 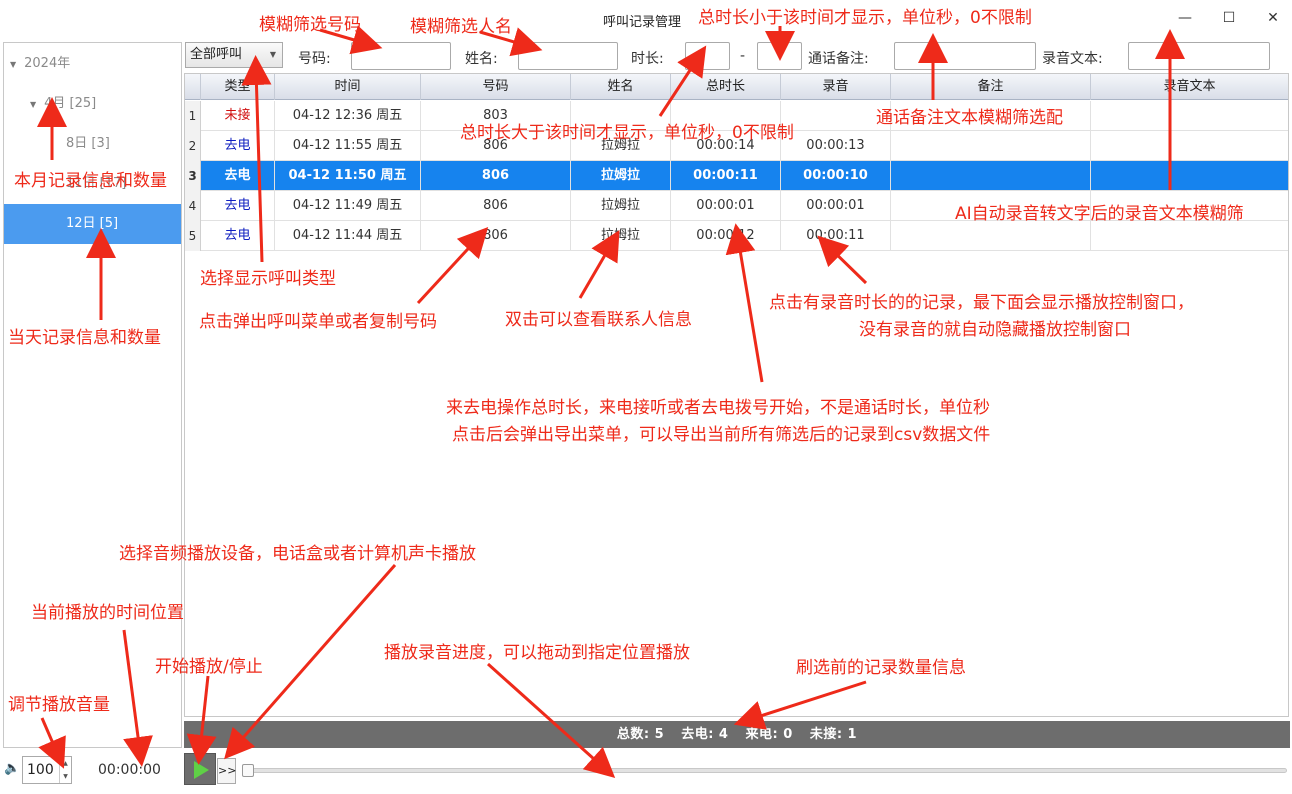 I want to click on row-number: 5, so click(x=193, y=236).